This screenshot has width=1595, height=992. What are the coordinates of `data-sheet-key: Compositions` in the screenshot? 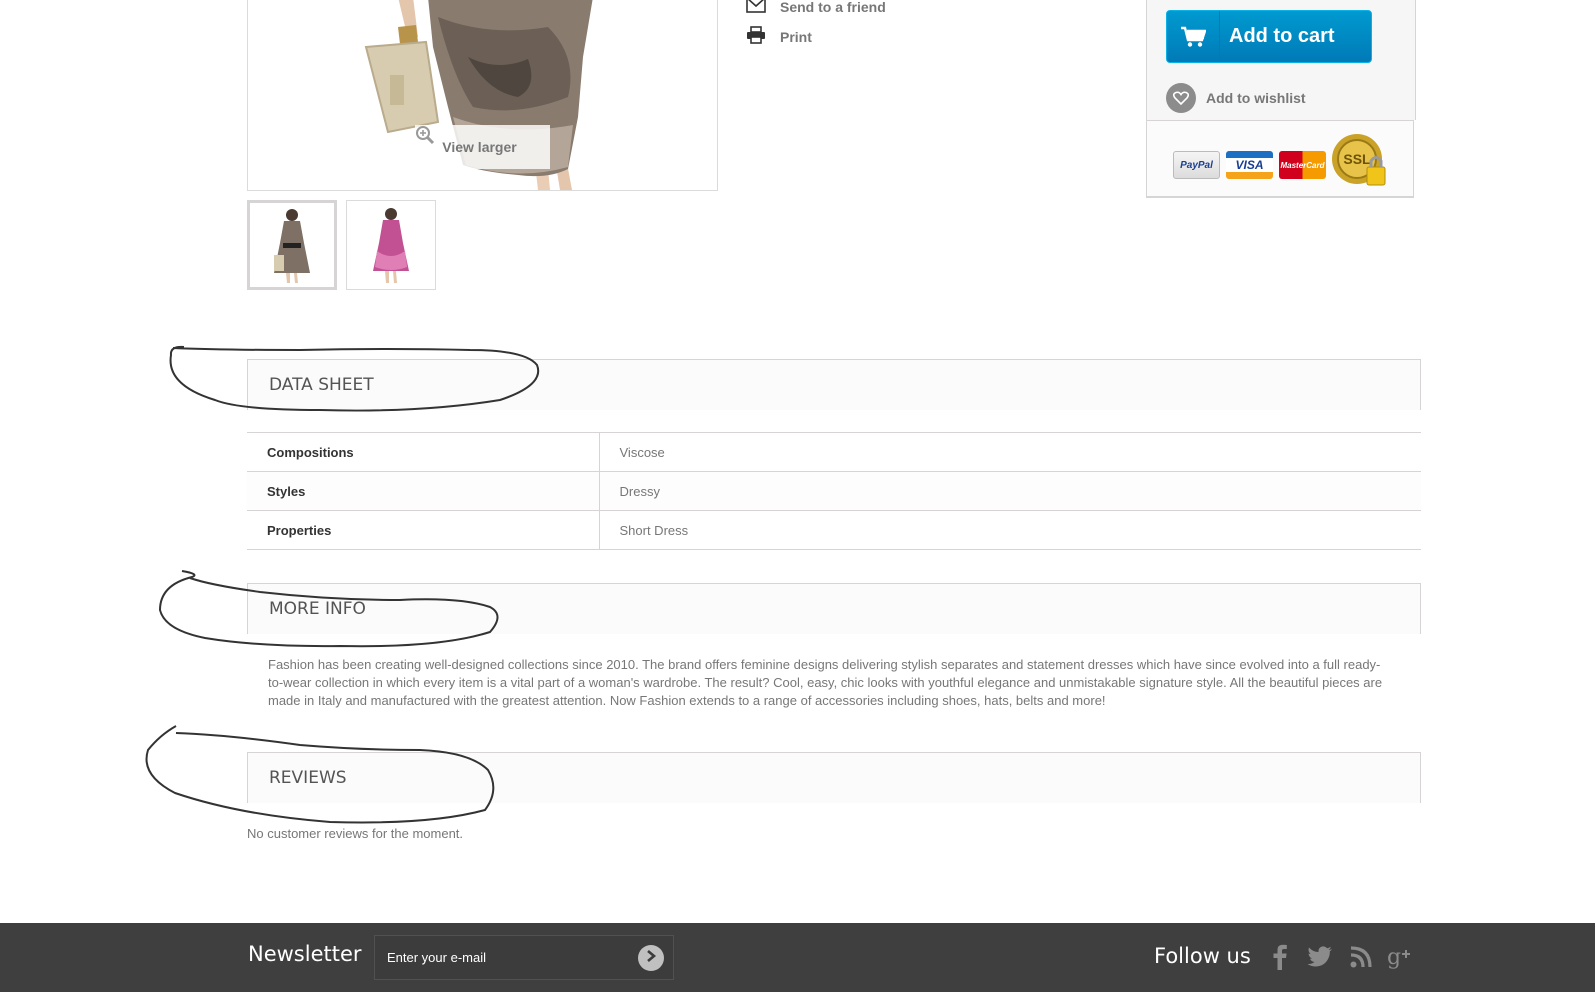 It's located at (423, 452).